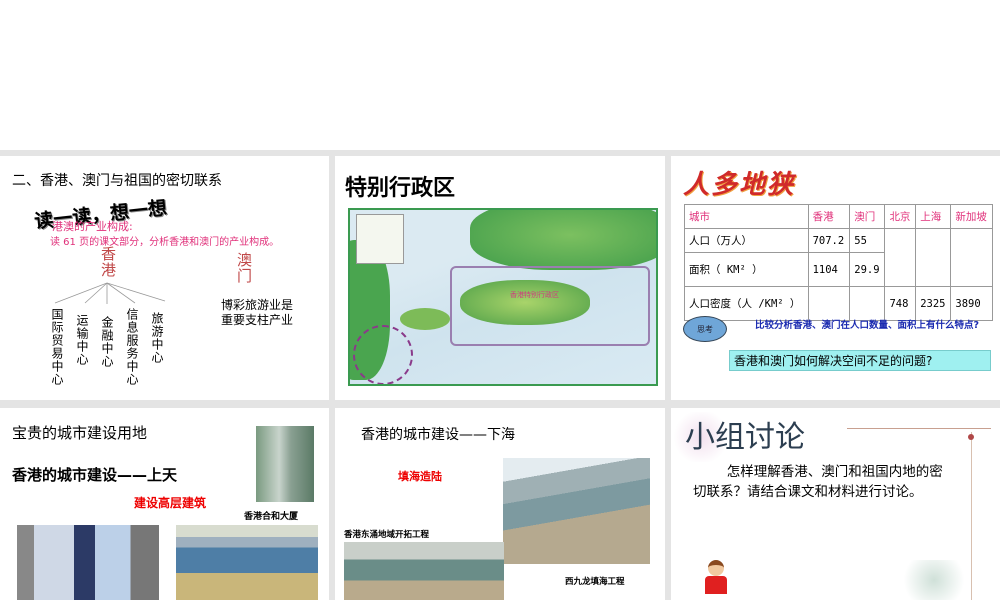 This screenshot has height=600, width=1000. Describe the element at coordinates (80, 433) in the screenshot. I see `slide-title: 宝贵的城市建设用地` at that location.